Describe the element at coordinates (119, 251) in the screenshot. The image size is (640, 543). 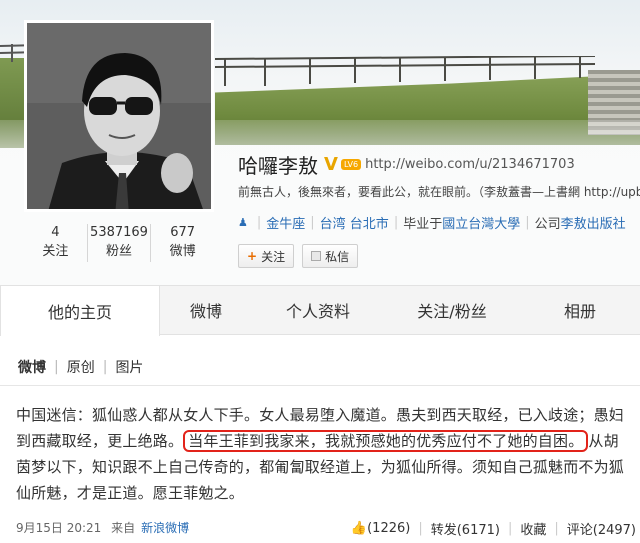
I see `stat-followers-label: 粉丝` at that location.